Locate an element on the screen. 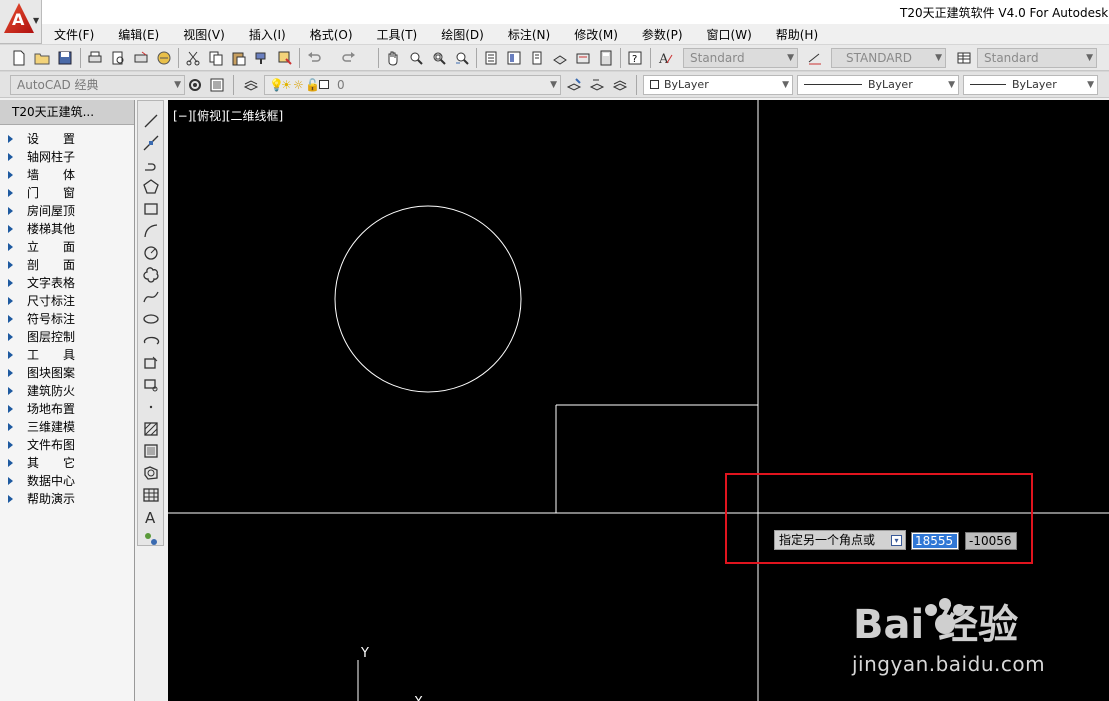 The width and height of the screenshot is (1109, 701). side-panel-item: 文件布图 is located at coordinates (67, 445).